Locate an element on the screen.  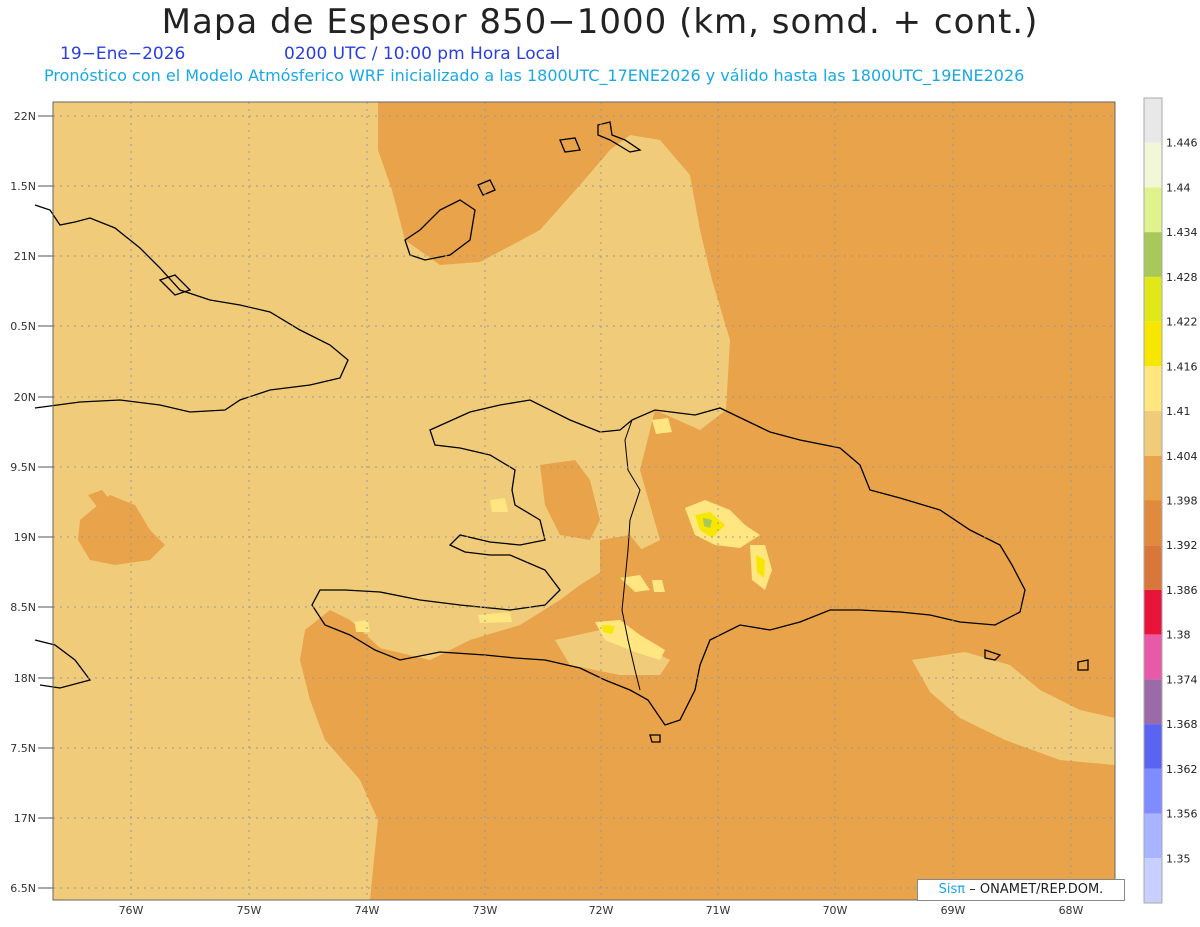
colorbar-label: 1.374 is located at coordinates (1182, 679).